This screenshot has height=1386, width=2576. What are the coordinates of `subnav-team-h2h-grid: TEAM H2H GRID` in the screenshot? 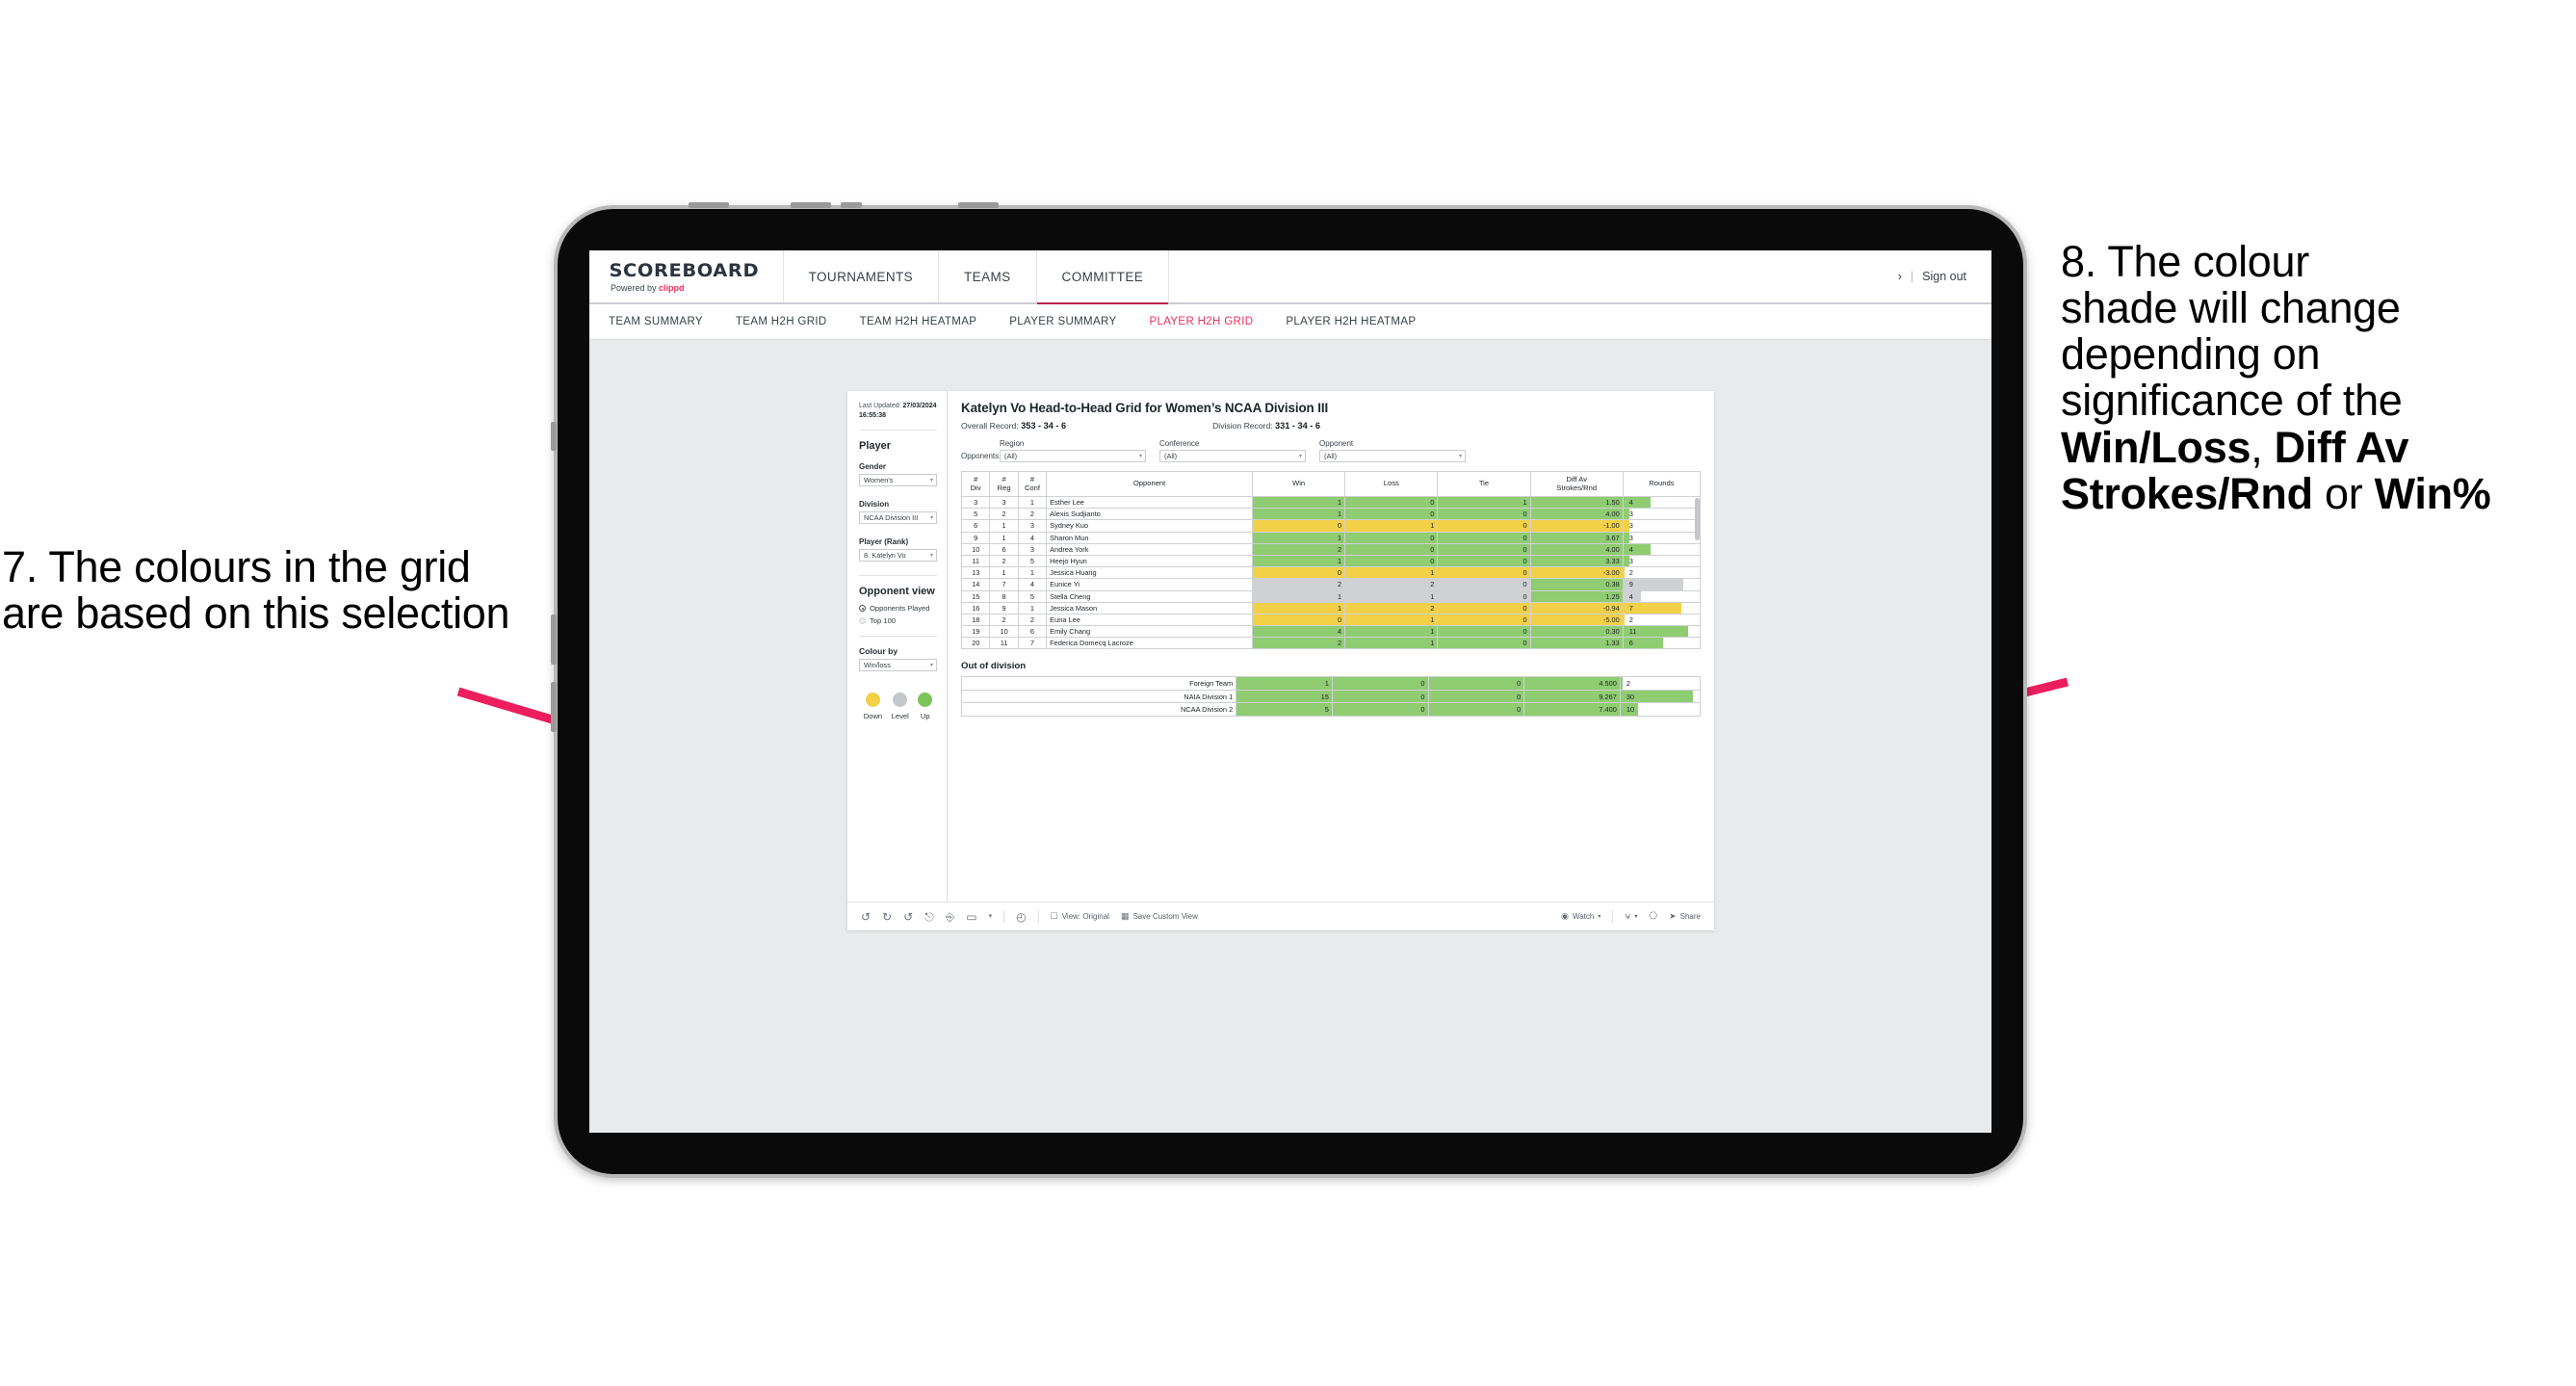 It's located at (781, 321).